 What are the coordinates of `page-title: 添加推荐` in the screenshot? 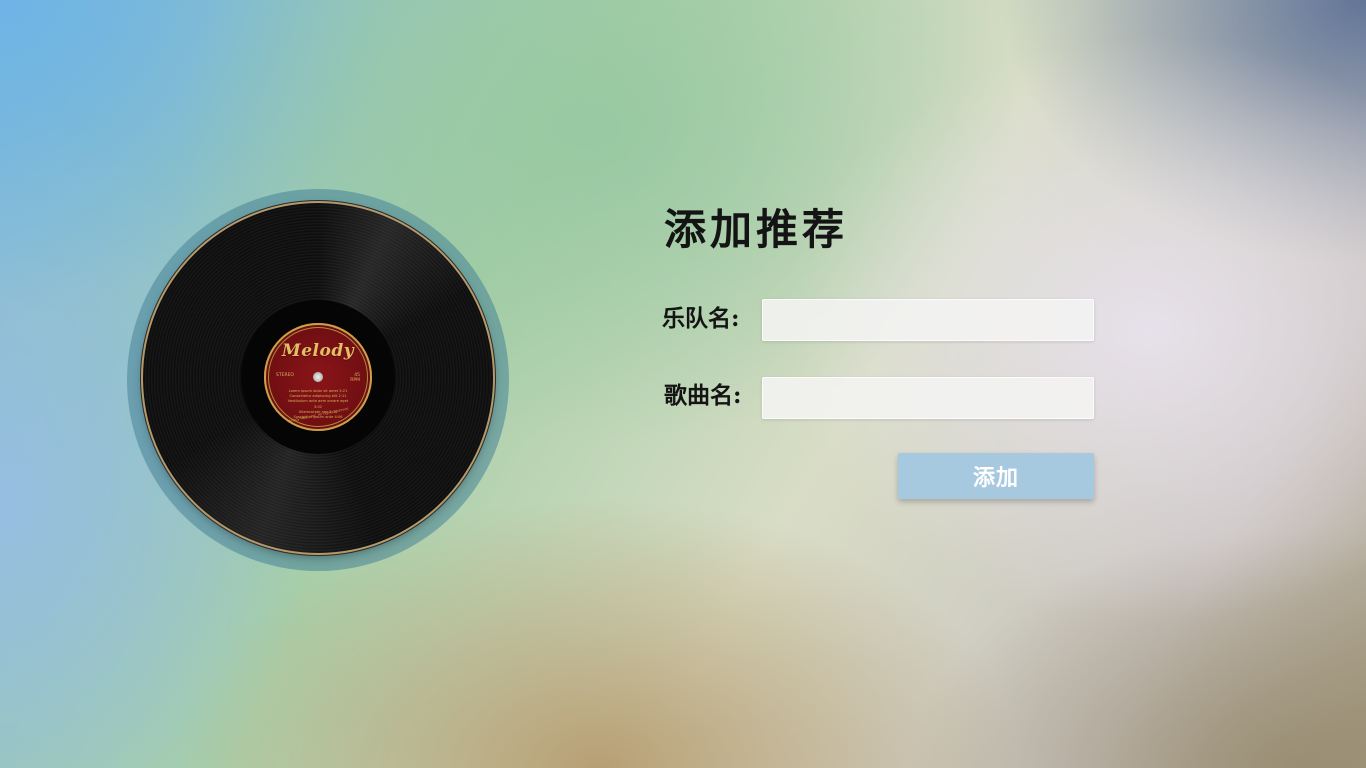 It's located at (756, 229).